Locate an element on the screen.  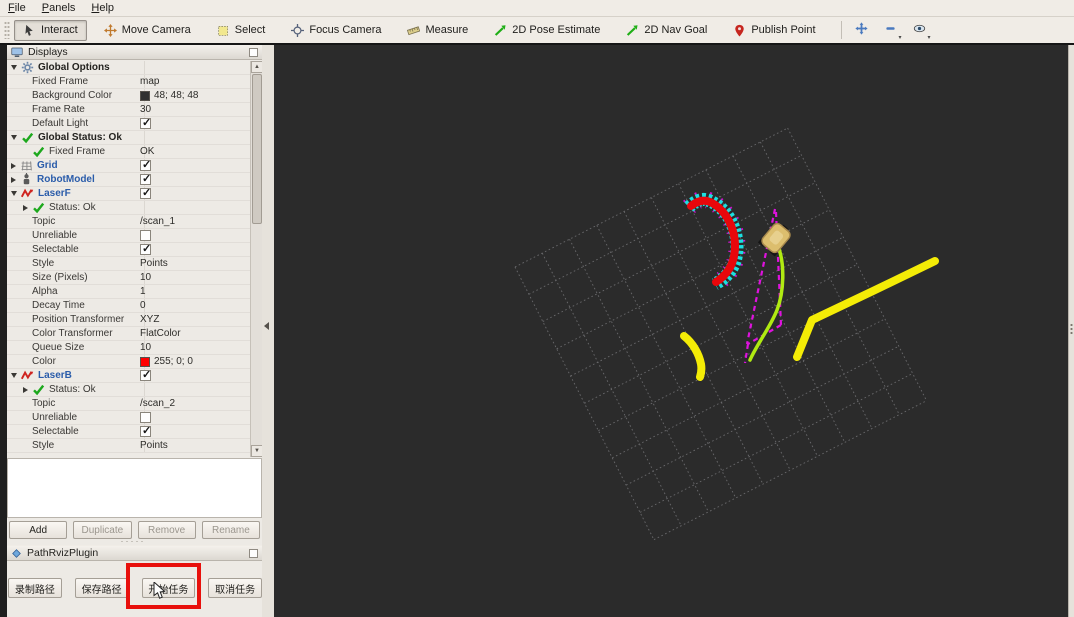
tree-row-alpha: Alpha 1 is located at coordinates (128, 292).